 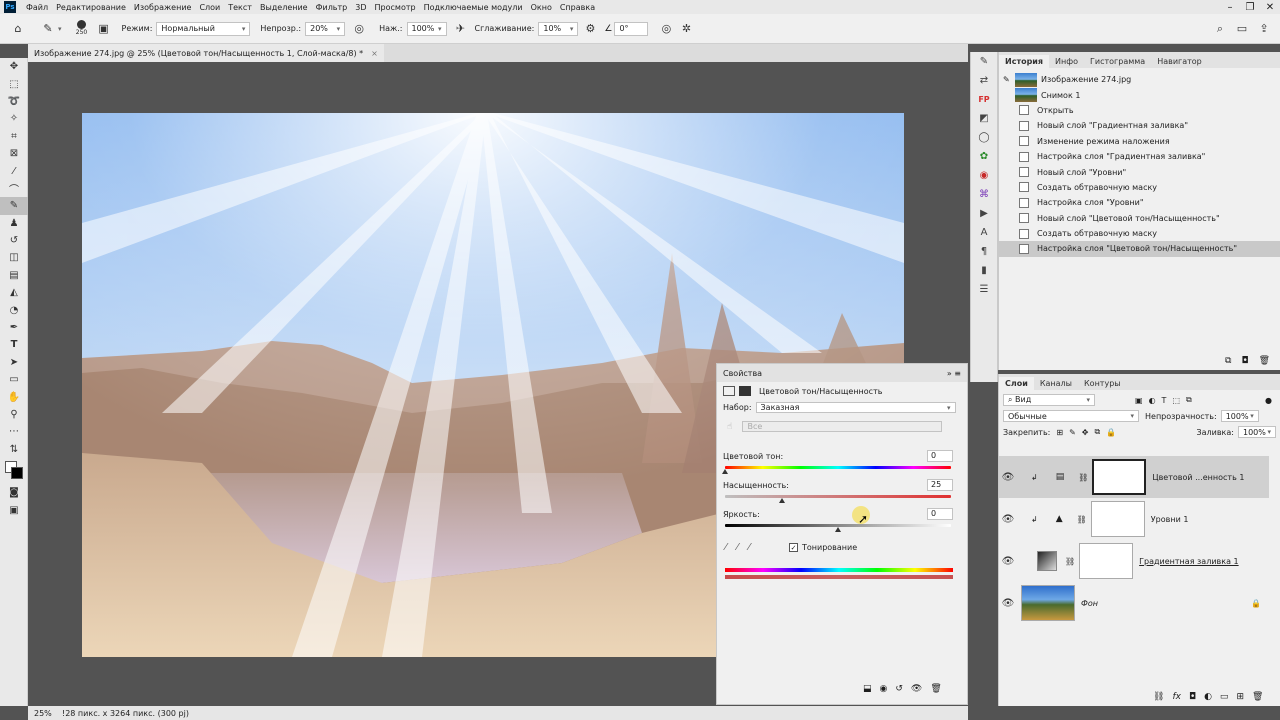 I want to click on preset-select: Заказная ▾, so click(x=855, y=407).